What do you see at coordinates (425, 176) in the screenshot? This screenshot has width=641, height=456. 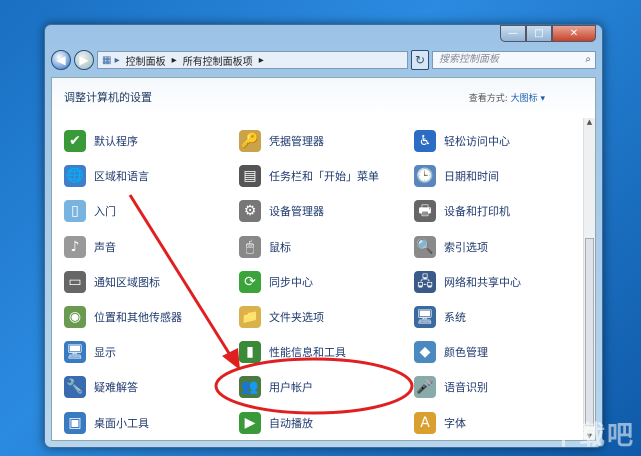 I see `date-time-icon: 🕒` at bounding box center [425, 176].